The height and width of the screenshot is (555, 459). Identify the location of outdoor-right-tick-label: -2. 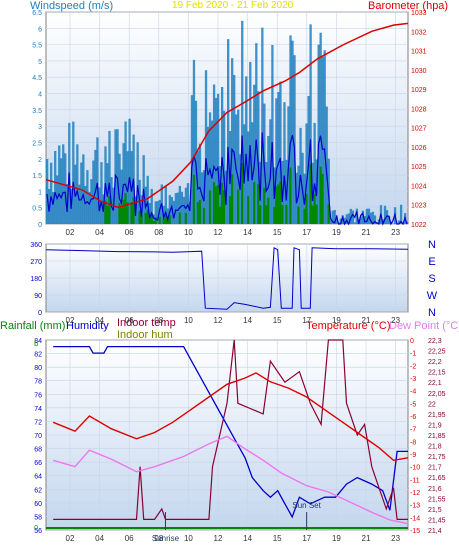
(413, 366).